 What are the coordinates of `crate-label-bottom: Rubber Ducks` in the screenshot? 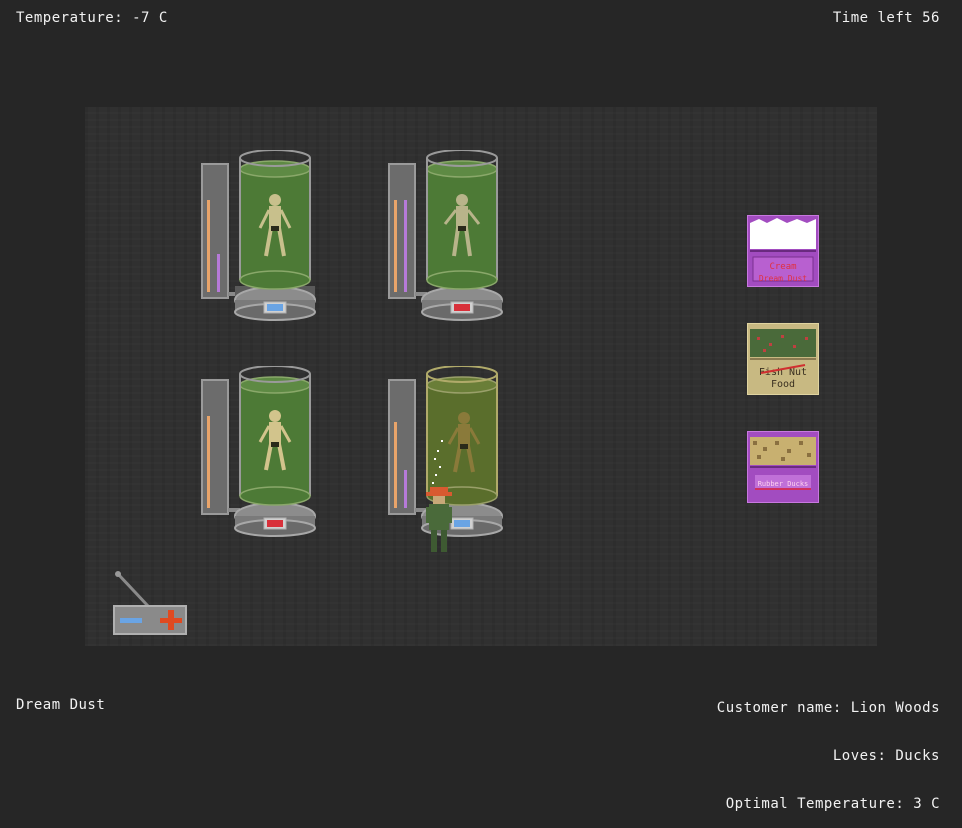 It's located at (783, 484).